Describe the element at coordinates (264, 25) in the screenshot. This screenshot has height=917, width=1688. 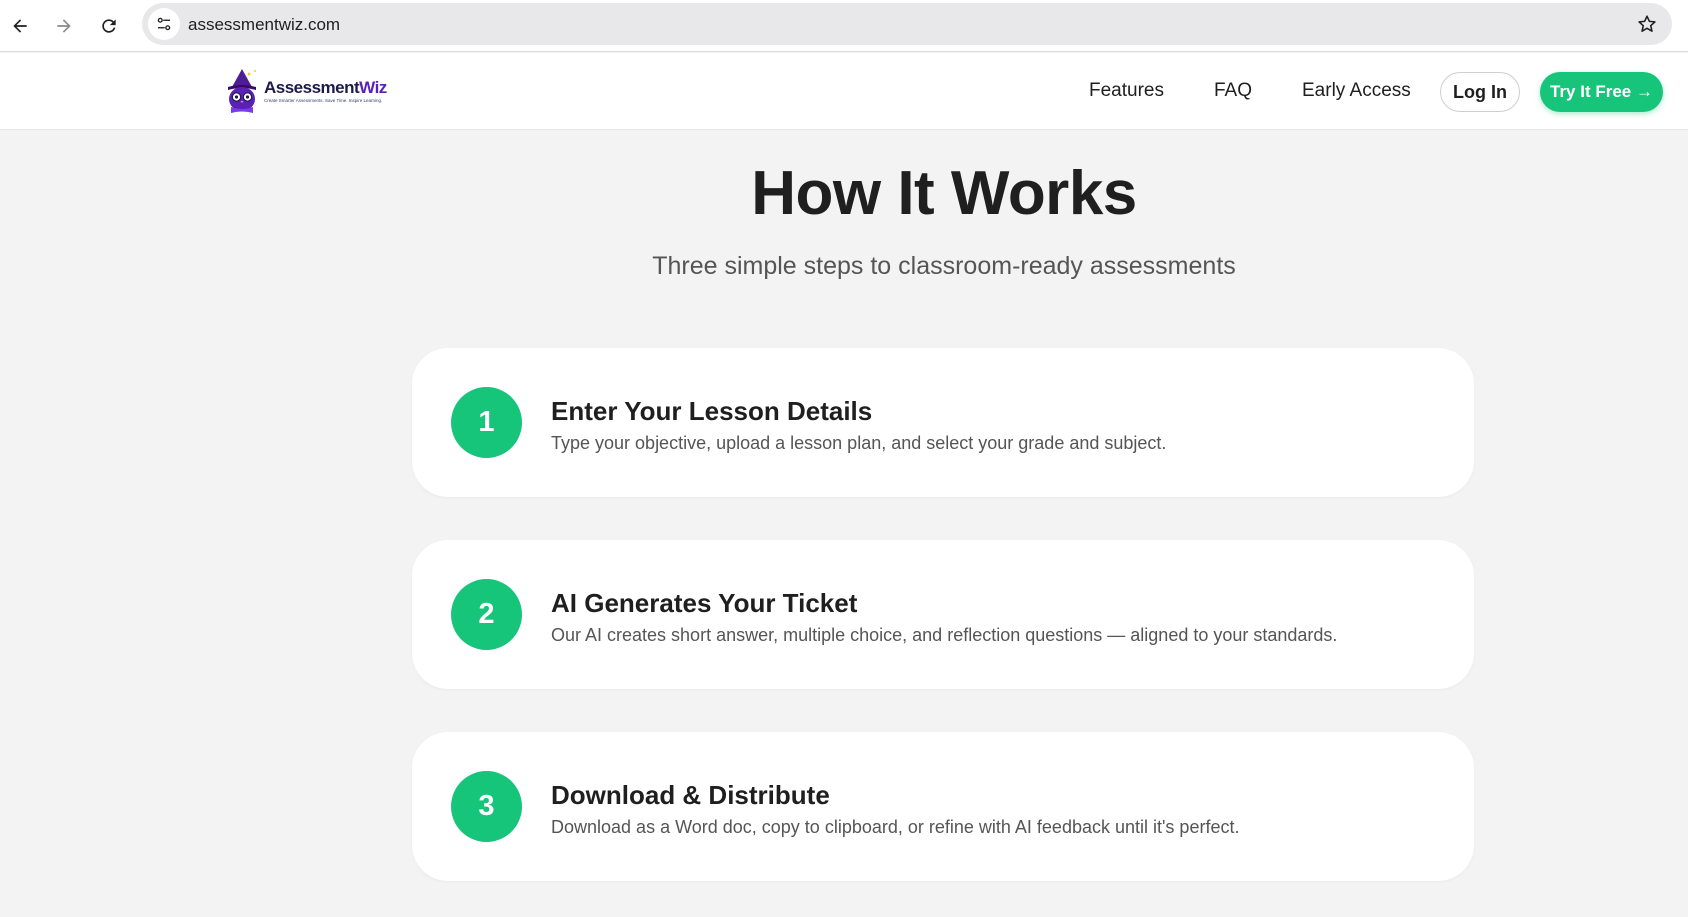
I see `url-text: assessmentwiz.com` at that location.